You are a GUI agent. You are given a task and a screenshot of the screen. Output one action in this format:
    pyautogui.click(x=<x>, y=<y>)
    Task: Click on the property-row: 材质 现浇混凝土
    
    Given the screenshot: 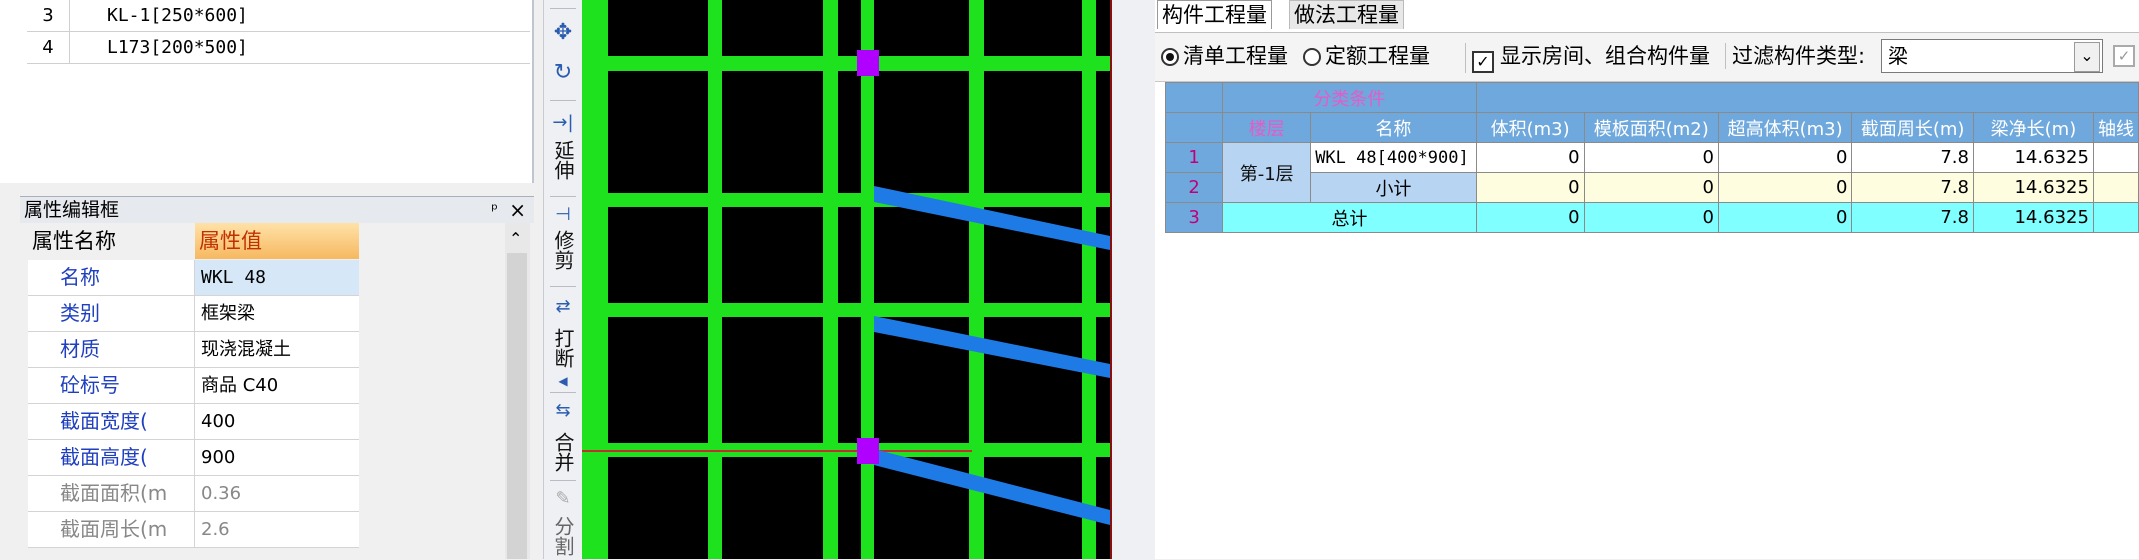 What is the action you would take?
    pyautogui.click(x=193, y=350)
    